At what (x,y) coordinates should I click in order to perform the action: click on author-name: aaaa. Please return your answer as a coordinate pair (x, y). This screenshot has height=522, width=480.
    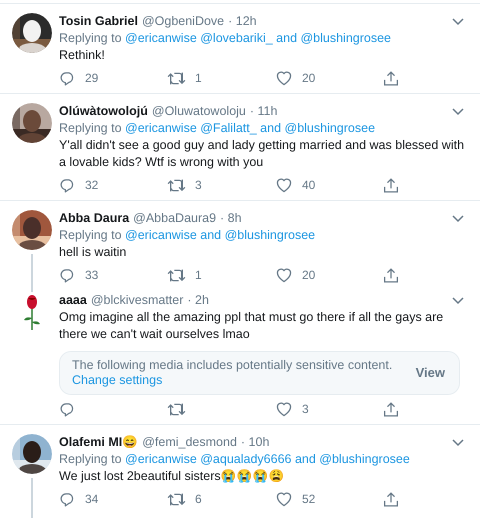
    Looking at the image, I should click on (73, 300).